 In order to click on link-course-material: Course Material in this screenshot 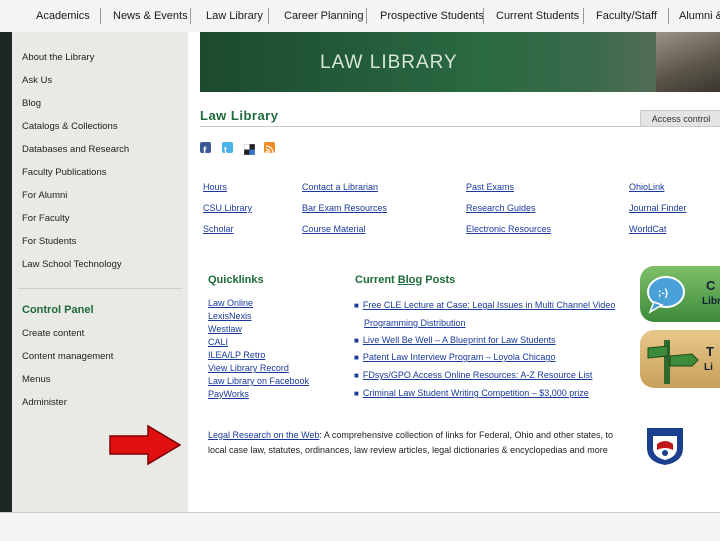, I will do `click(334, 229)`.